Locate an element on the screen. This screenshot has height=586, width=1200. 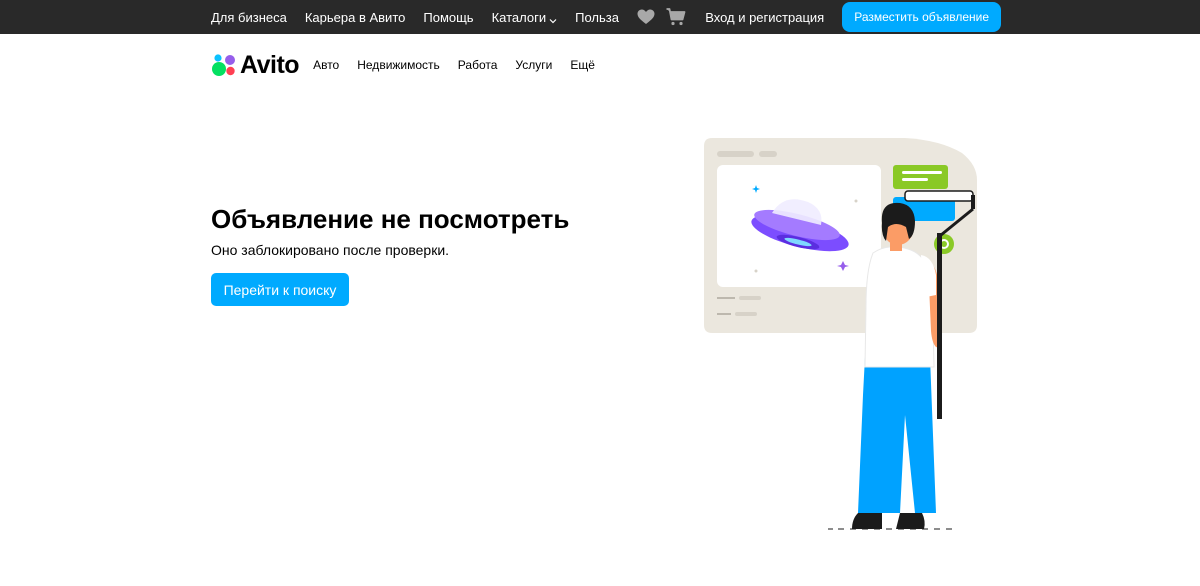
top-link-catalogs: Каталоги is located at coordinates (525, 17).